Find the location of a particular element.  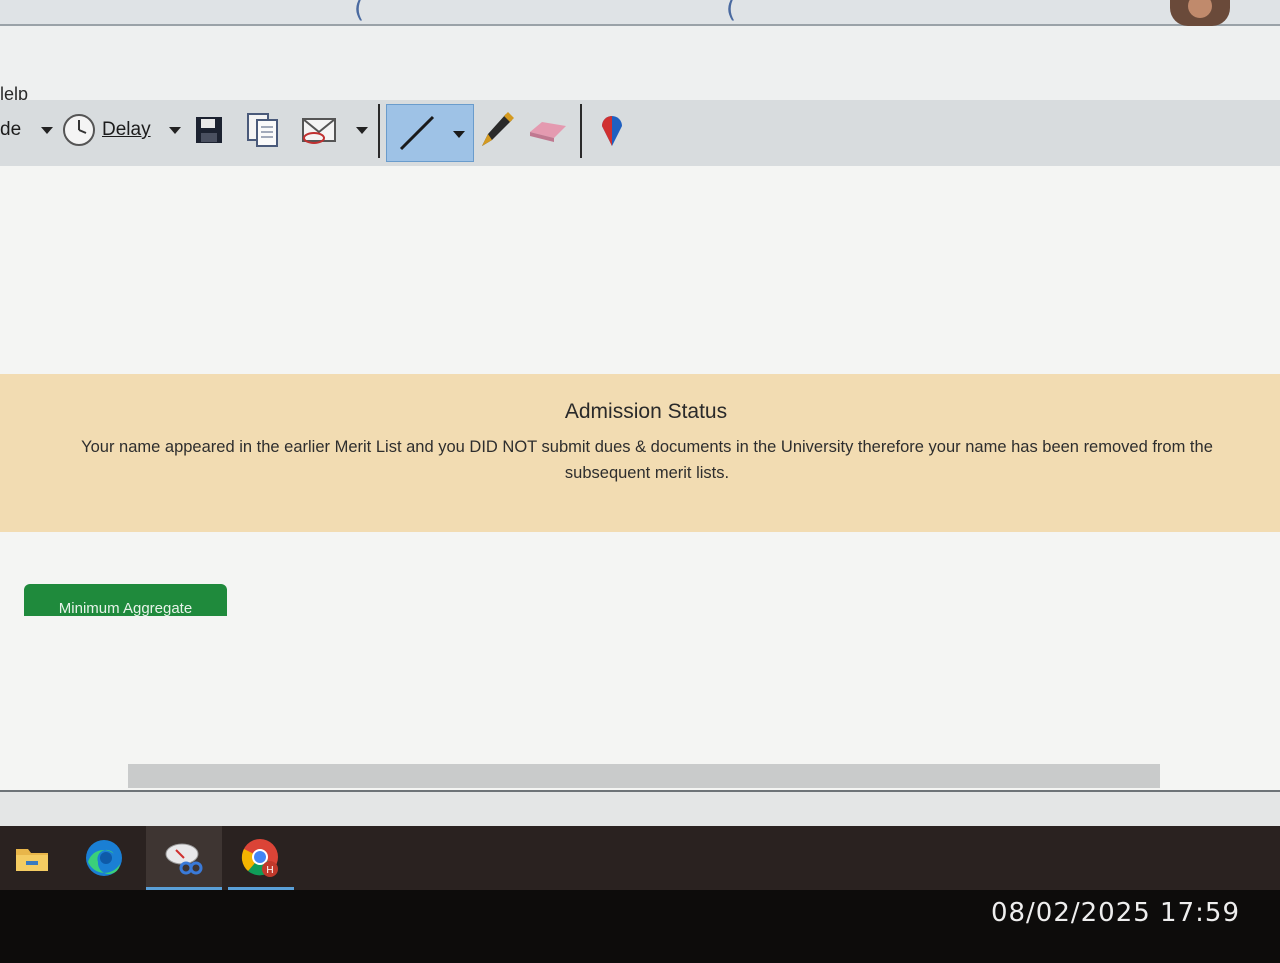

photo-timestamp: 08/02/2025 17:59 is located at coordinates (1115, 913).